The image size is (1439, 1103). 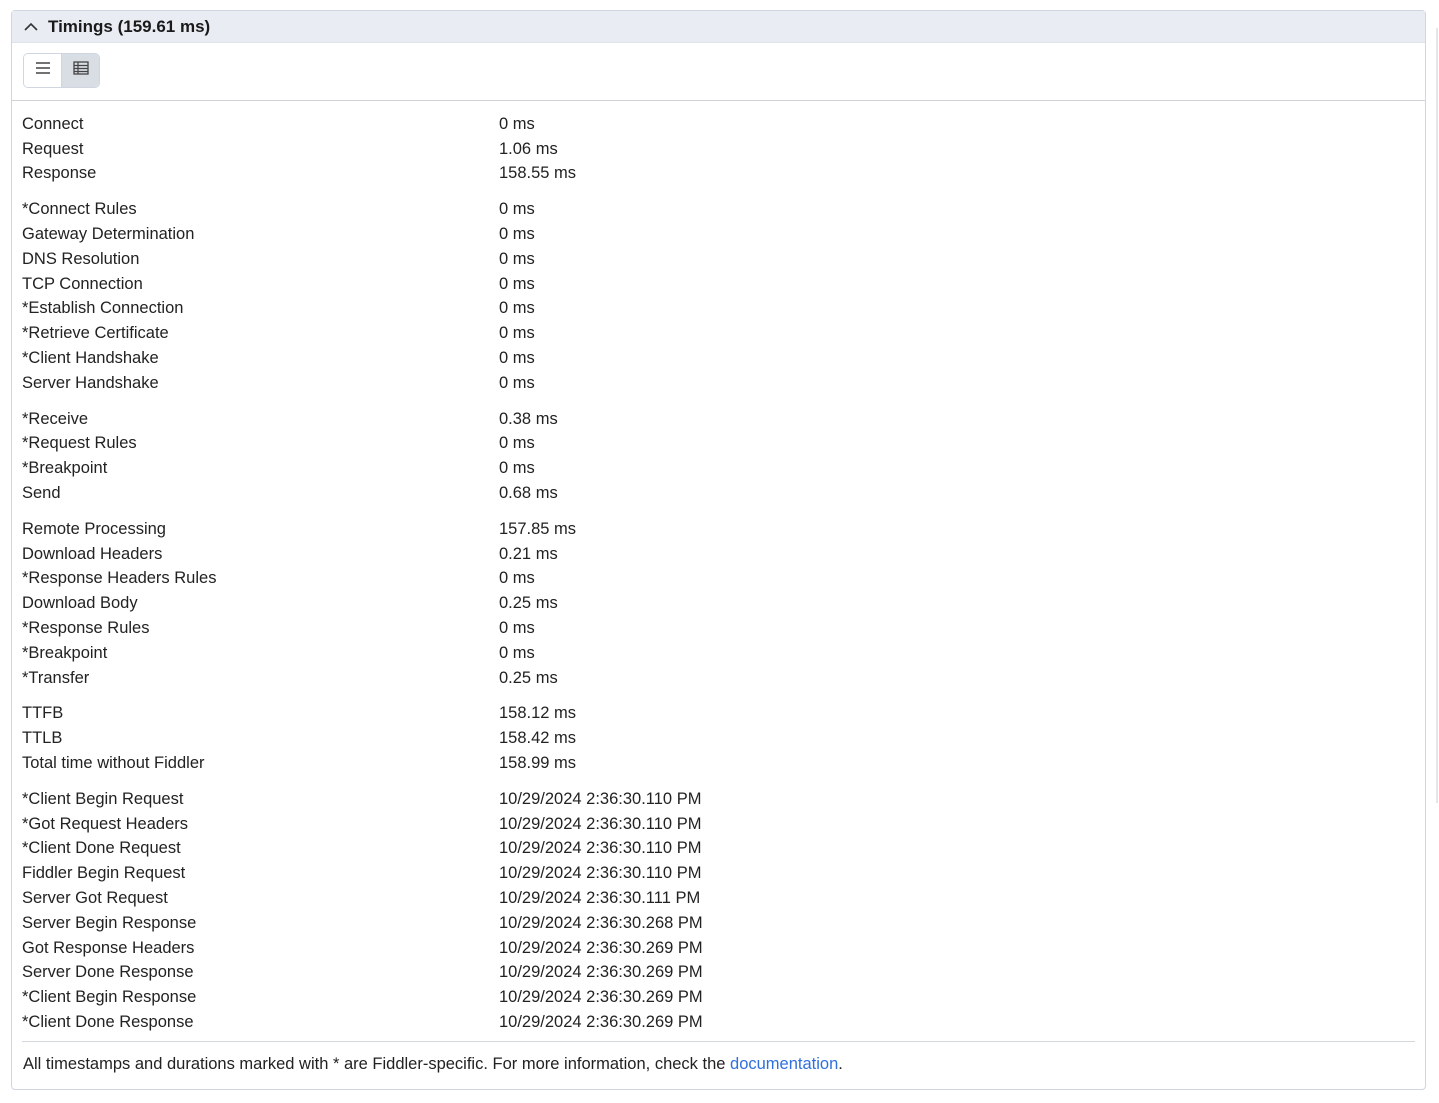 I want to click on timing-label: DNS Resolution, so click(x=81, y=258).